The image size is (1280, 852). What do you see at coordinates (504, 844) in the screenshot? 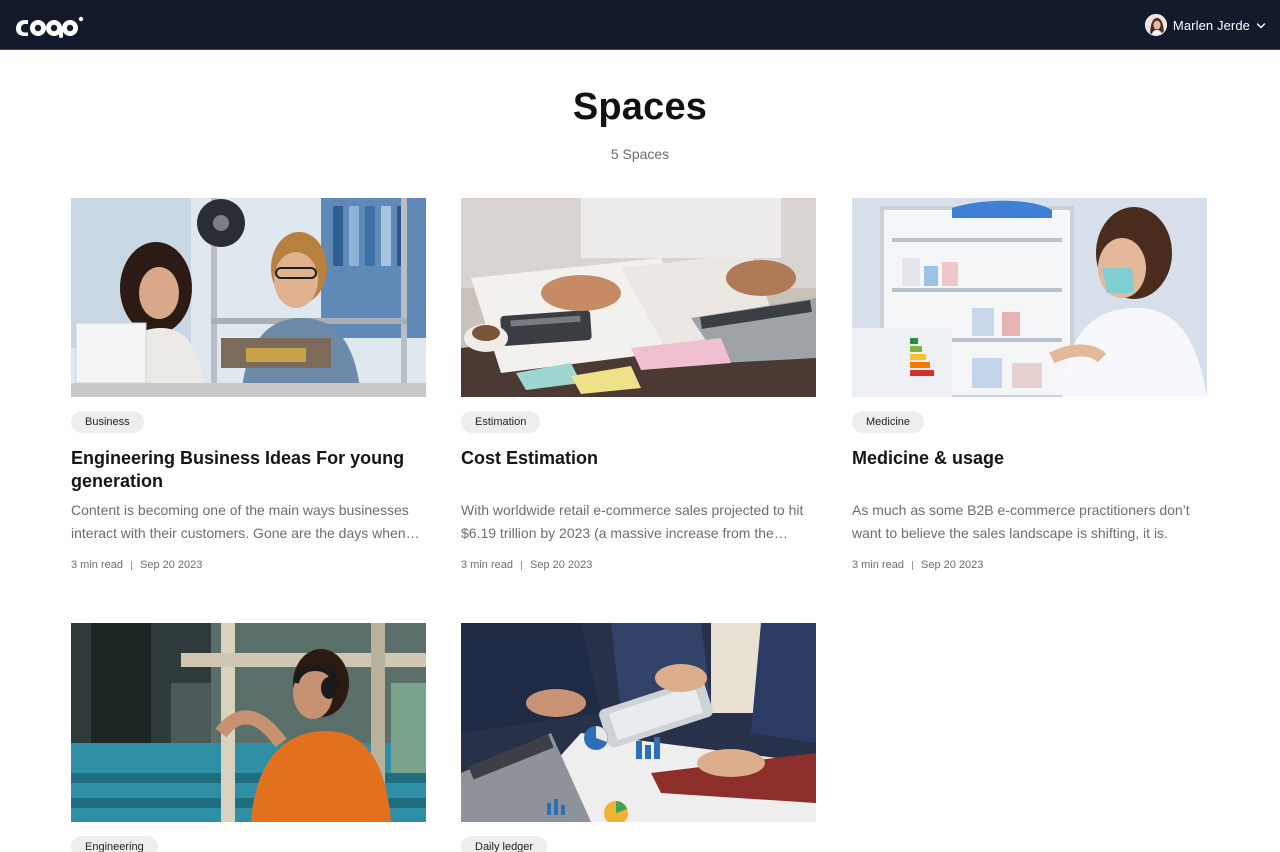
I see `category-tag: Daily ledger` at bounding box center [504, 844].